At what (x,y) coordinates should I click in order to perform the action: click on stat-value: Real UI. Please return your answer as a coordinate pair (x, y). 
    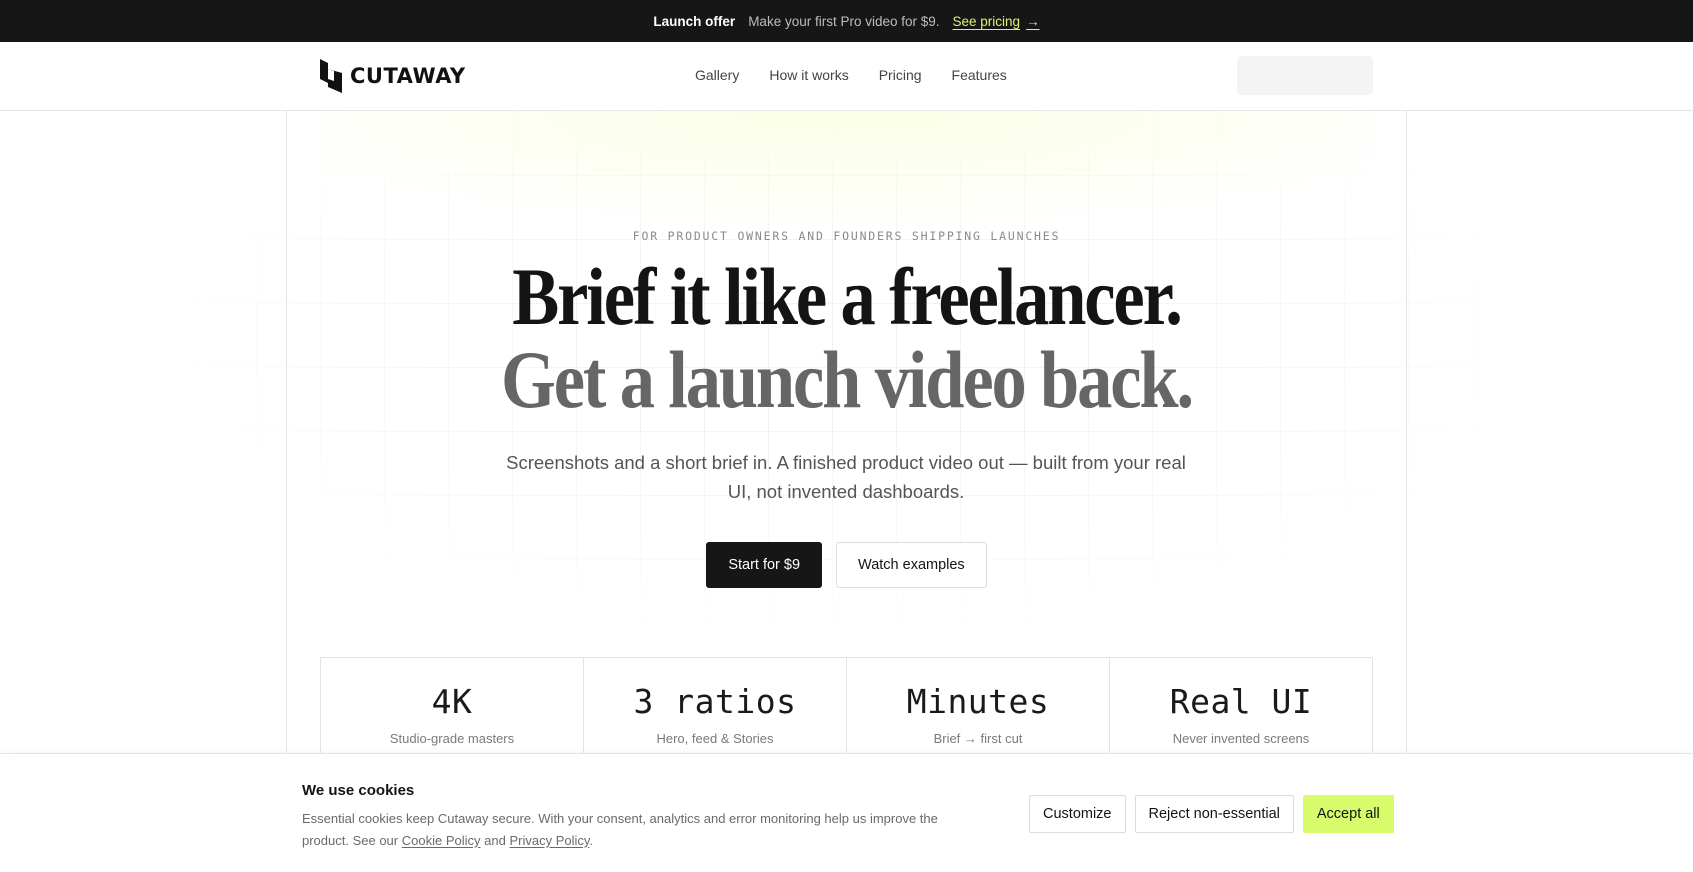
    Looking at the image, I should click on (1241, 701).